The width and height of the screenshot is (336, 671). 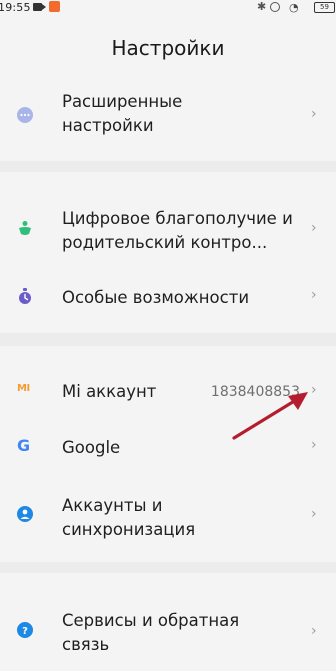 What do you see at coordinates (25, 228) in the screenshot?
I see `digital-wellbeing-icon` at bounding box center [25, 228].